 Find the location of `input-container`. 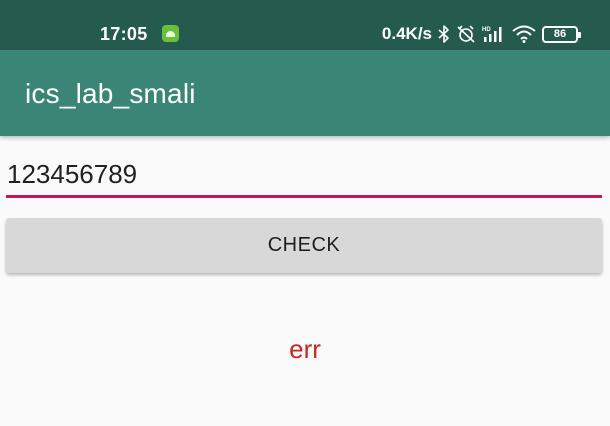

input-container is located at coordinates (304, 175).